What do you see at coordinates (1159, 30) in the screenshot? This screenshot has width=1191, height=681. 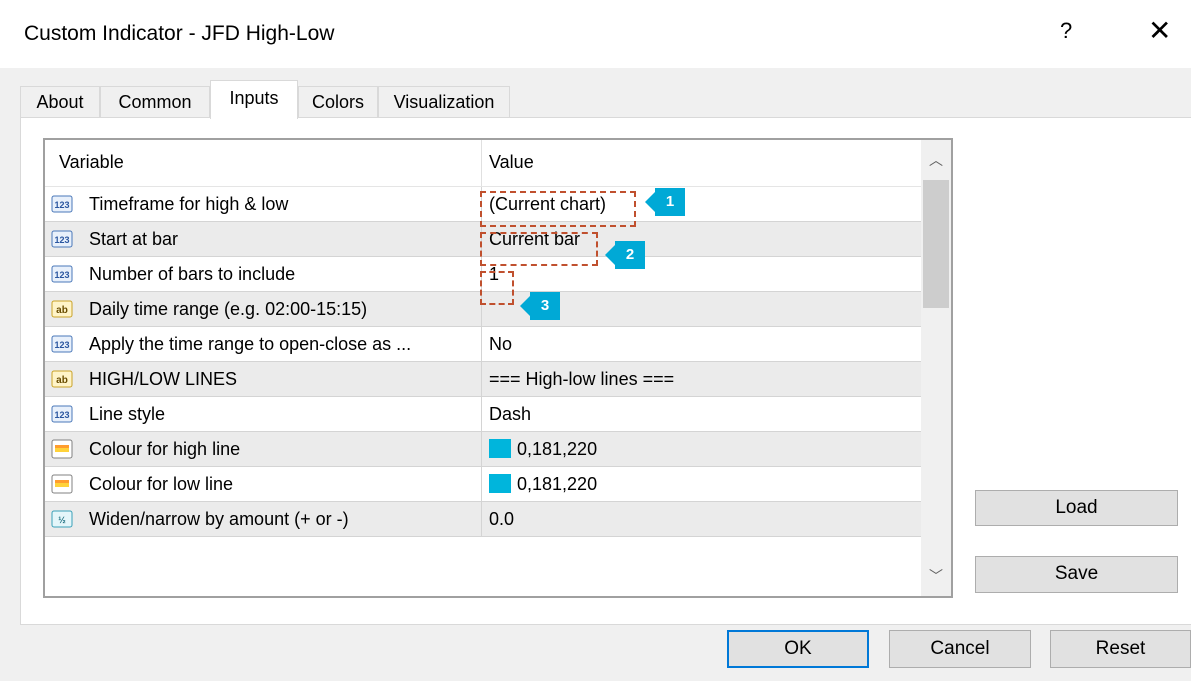 I see `close-button: ✕` at bounding box center [1159, 30].